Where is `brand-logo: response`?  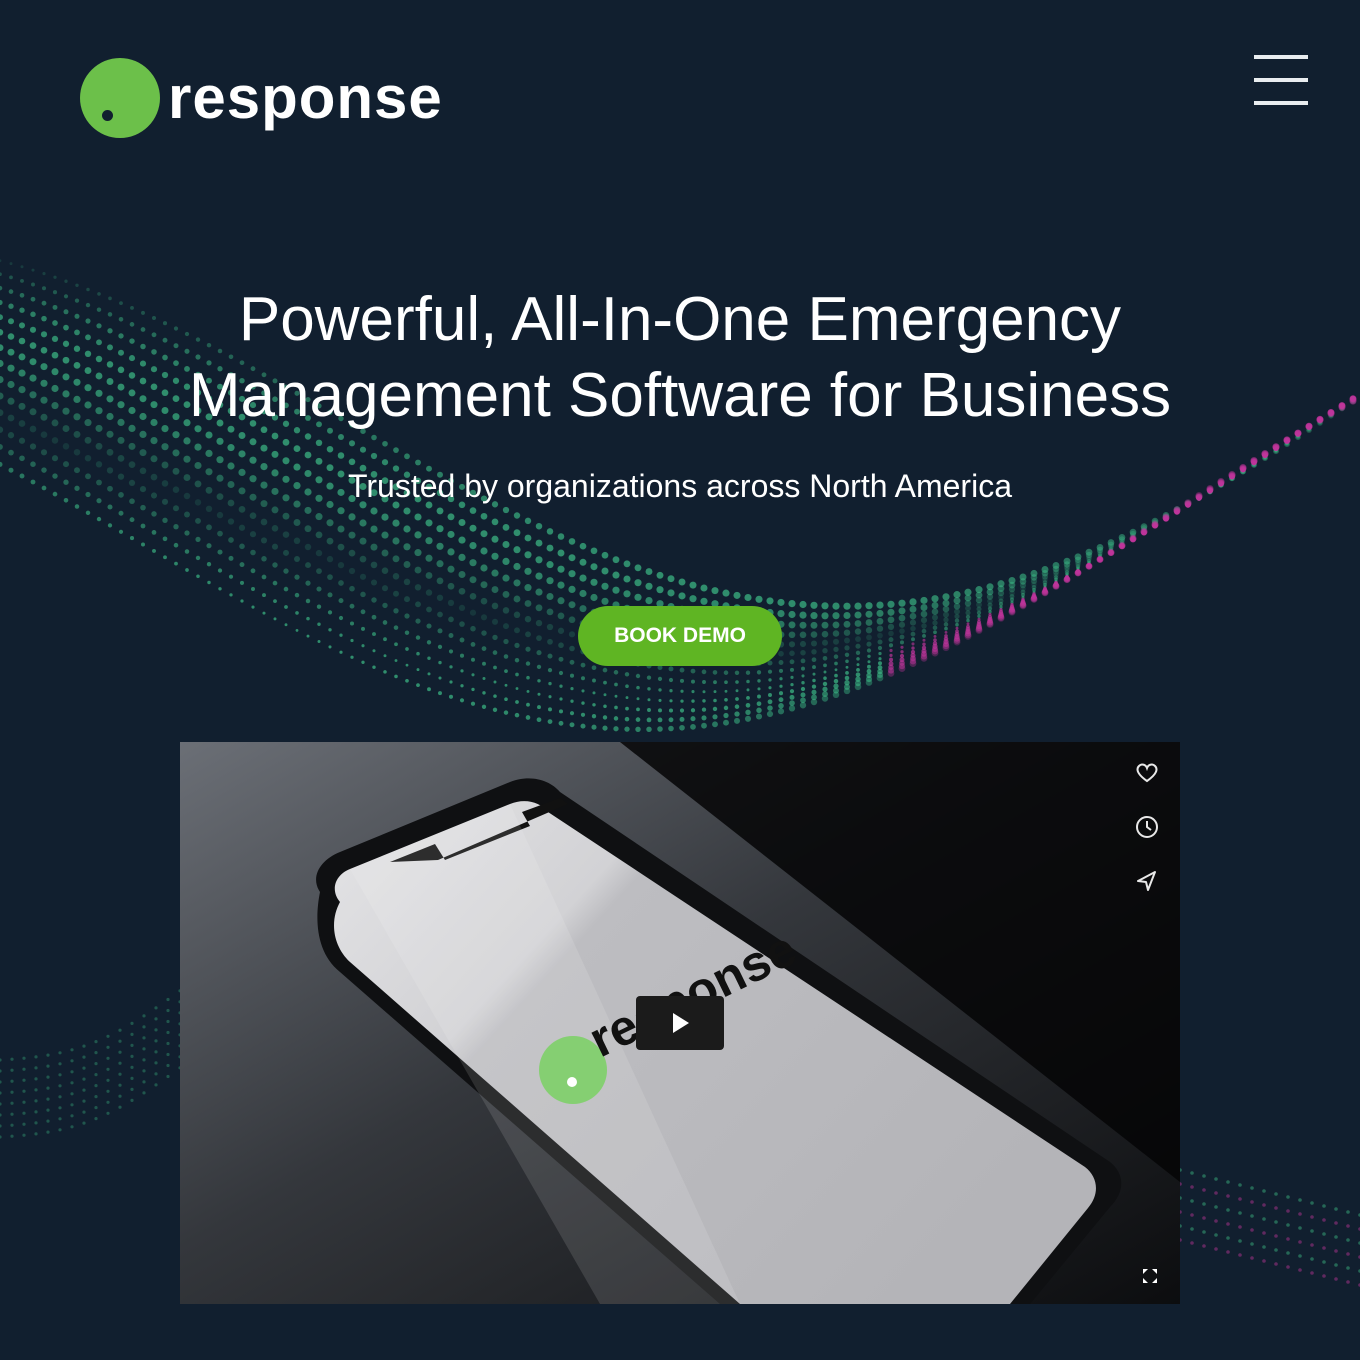 brand-logo: response is located at coordinates (261, 98).